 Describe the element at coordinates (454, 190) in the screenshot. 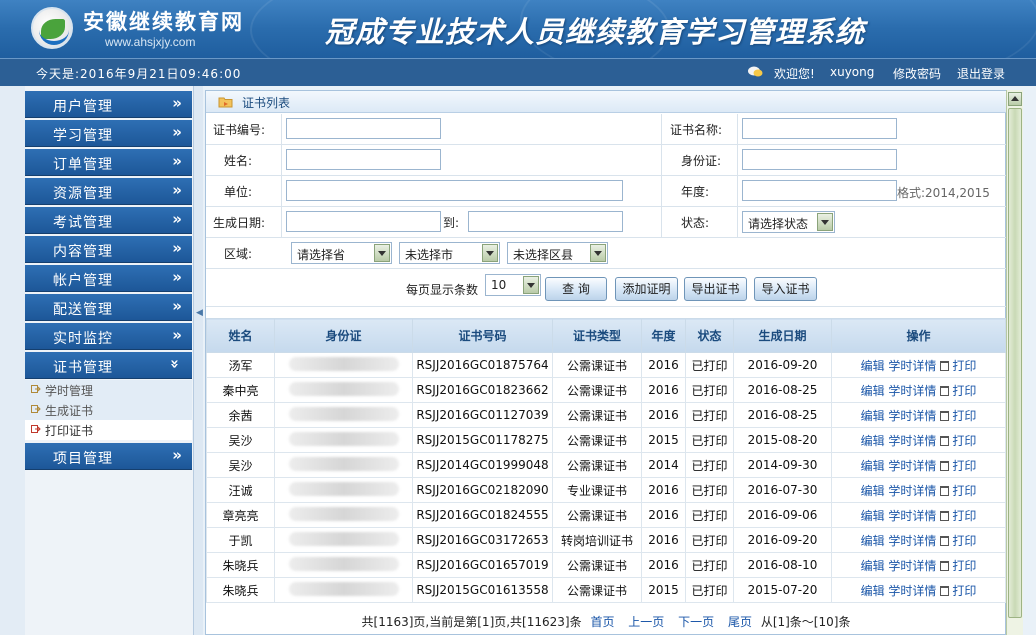

I see `unit-input` at that location.